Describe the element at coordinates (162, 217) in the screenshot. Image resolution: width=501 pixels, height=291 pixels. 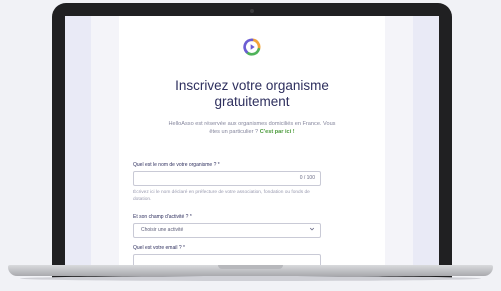
I see `activity-label: Et son champ d'activité ? *` at that location.